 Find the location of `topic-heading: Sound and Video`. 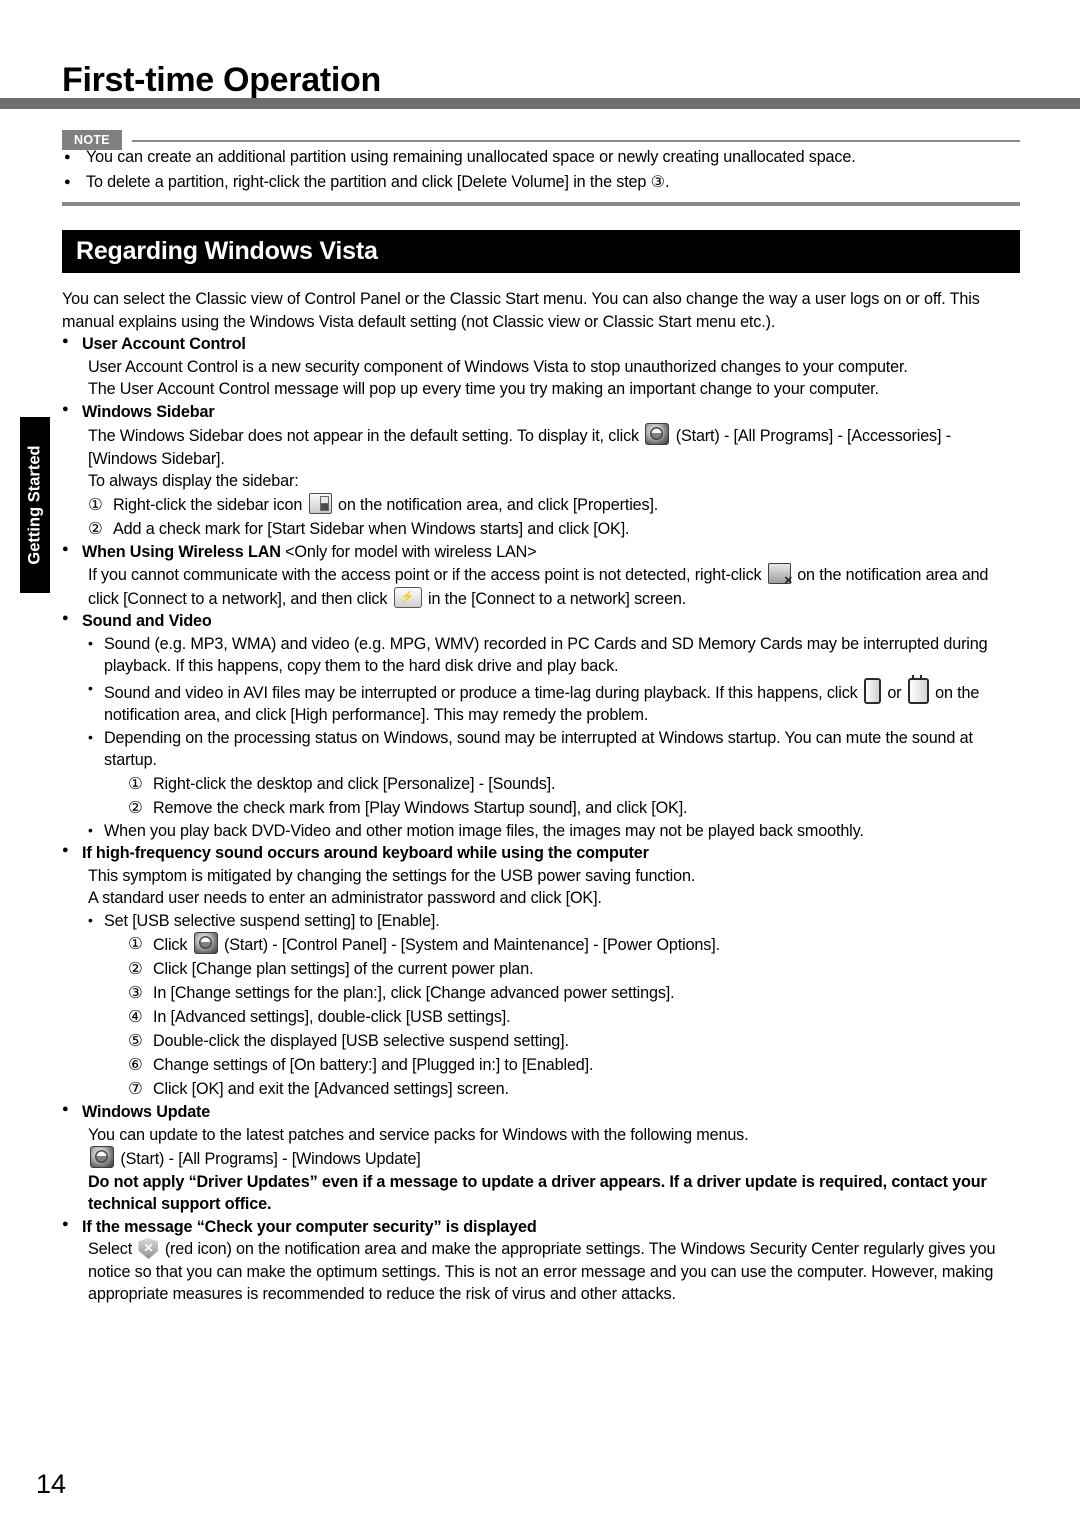

topic-heading: Sound and Video is located at coordinates (147, 621).